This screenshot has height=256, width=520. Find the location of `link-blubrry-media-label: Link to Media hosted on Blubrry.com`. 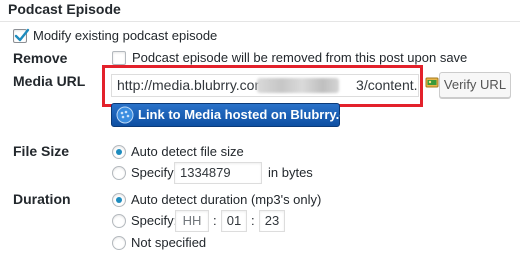

link-blubrry-media-label: Link to Media hosted on Blubrry.com is located at coordinates (252, 114).